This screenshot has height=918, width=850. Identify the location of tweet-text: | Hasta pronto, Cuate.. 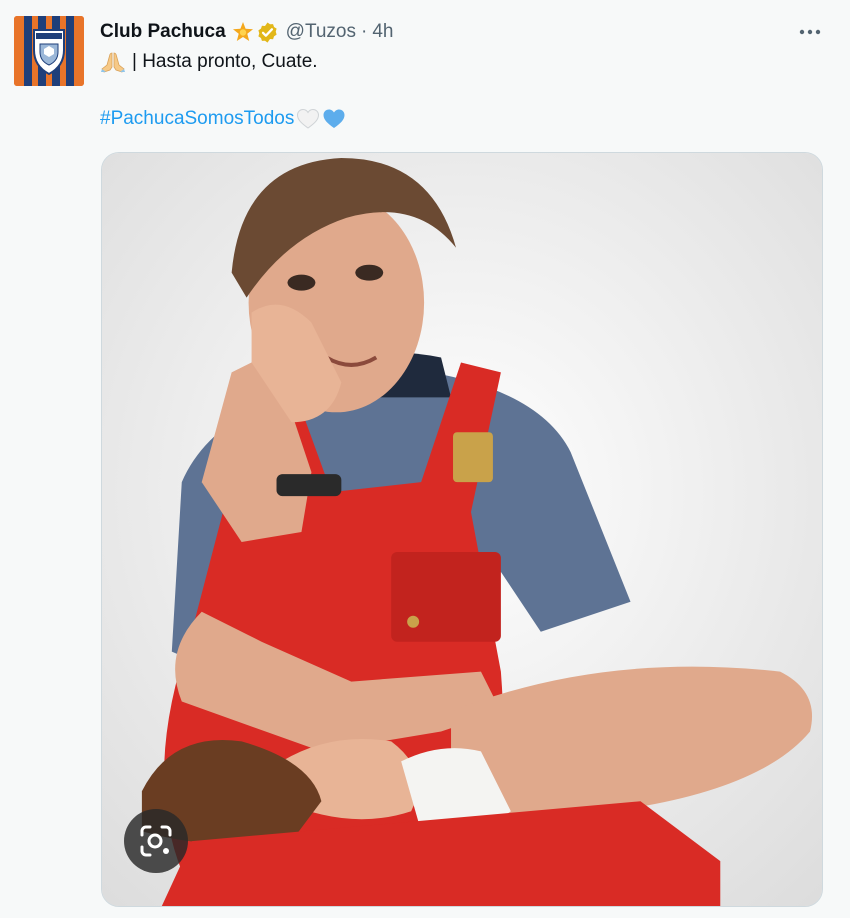
(209, 62).